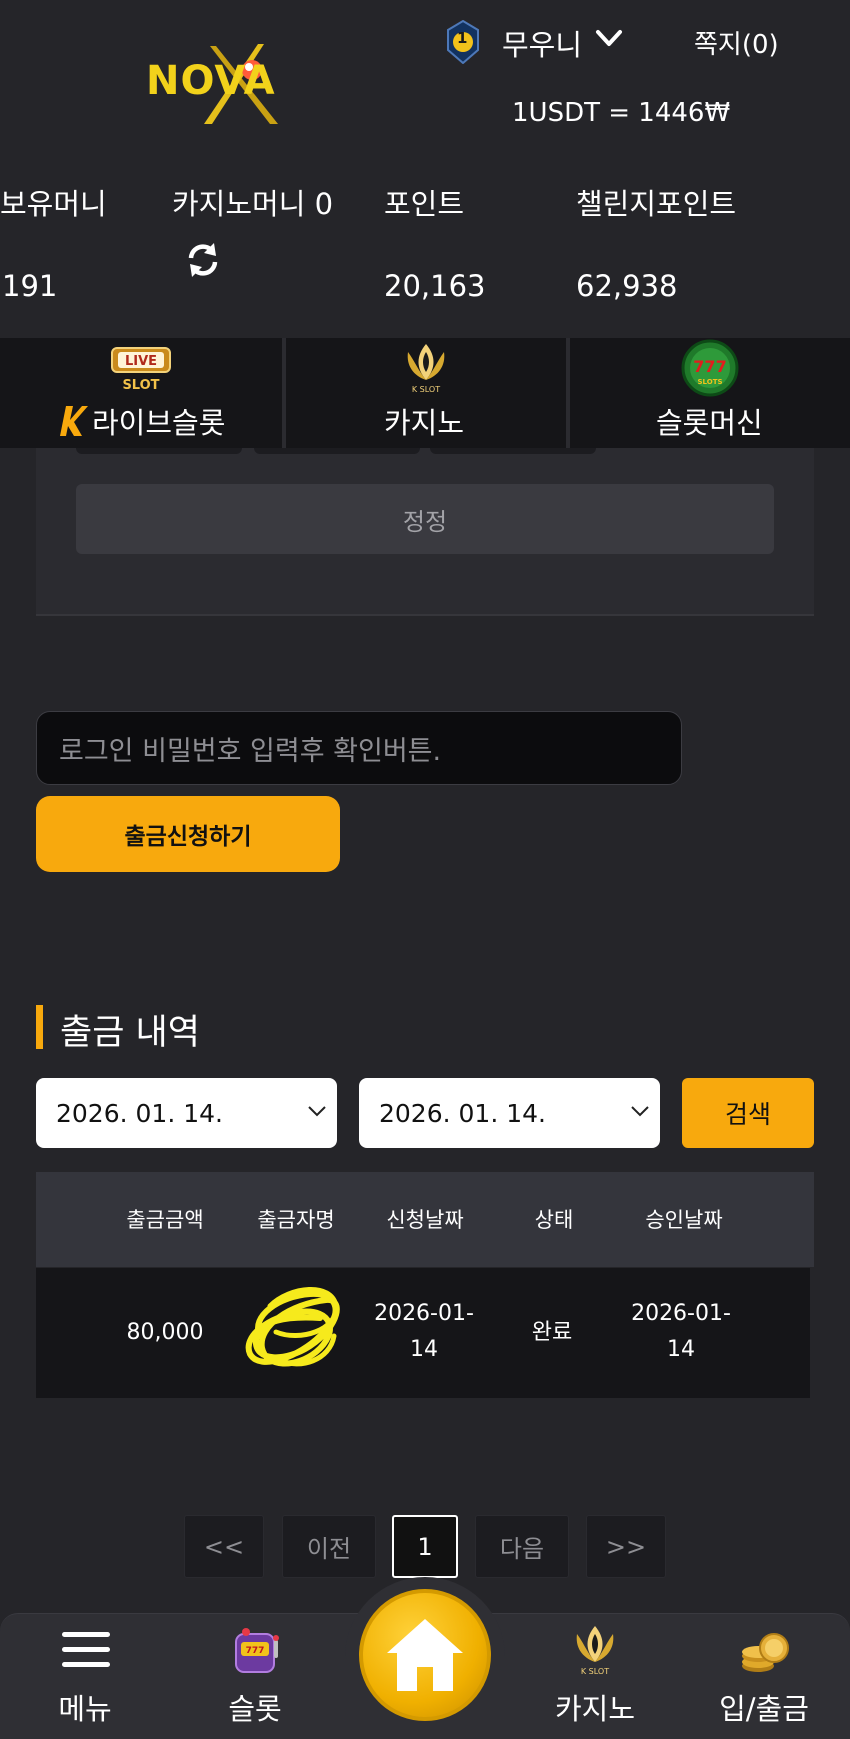 Image resolution: width=850 pixels, height=1739 pixels. Describe the element at coordinates (626, 1546) in the screenshot. I see `page-last-button: >>` at that location.